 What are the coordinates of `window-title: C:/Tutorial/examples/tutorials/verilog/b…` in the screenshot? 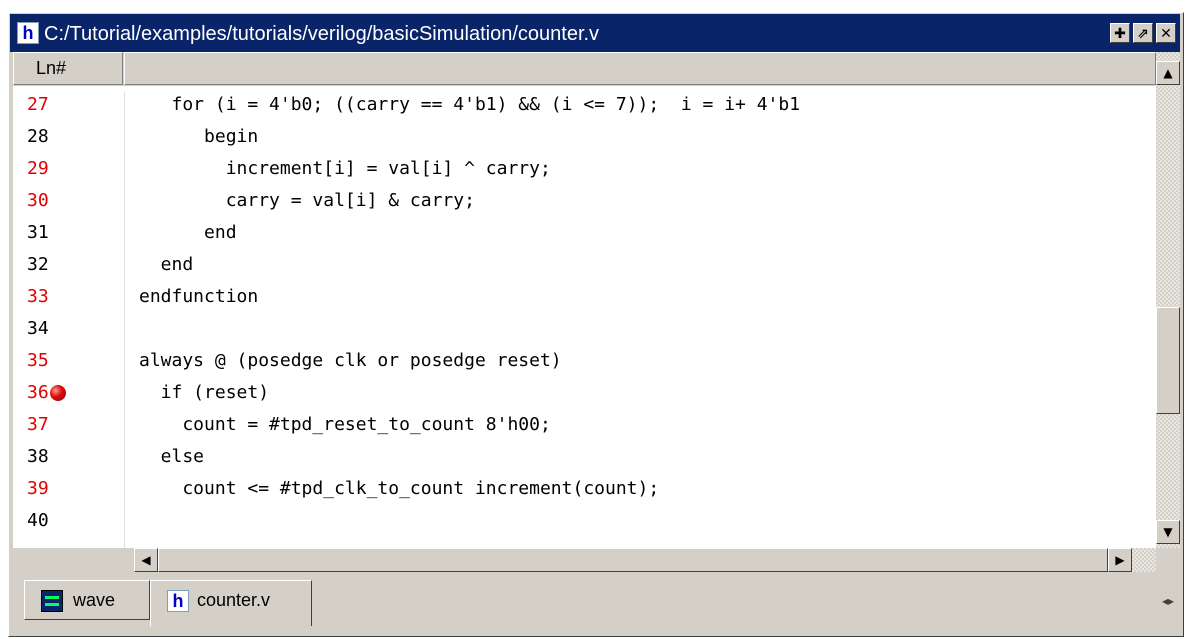 It's located at (322, 34).